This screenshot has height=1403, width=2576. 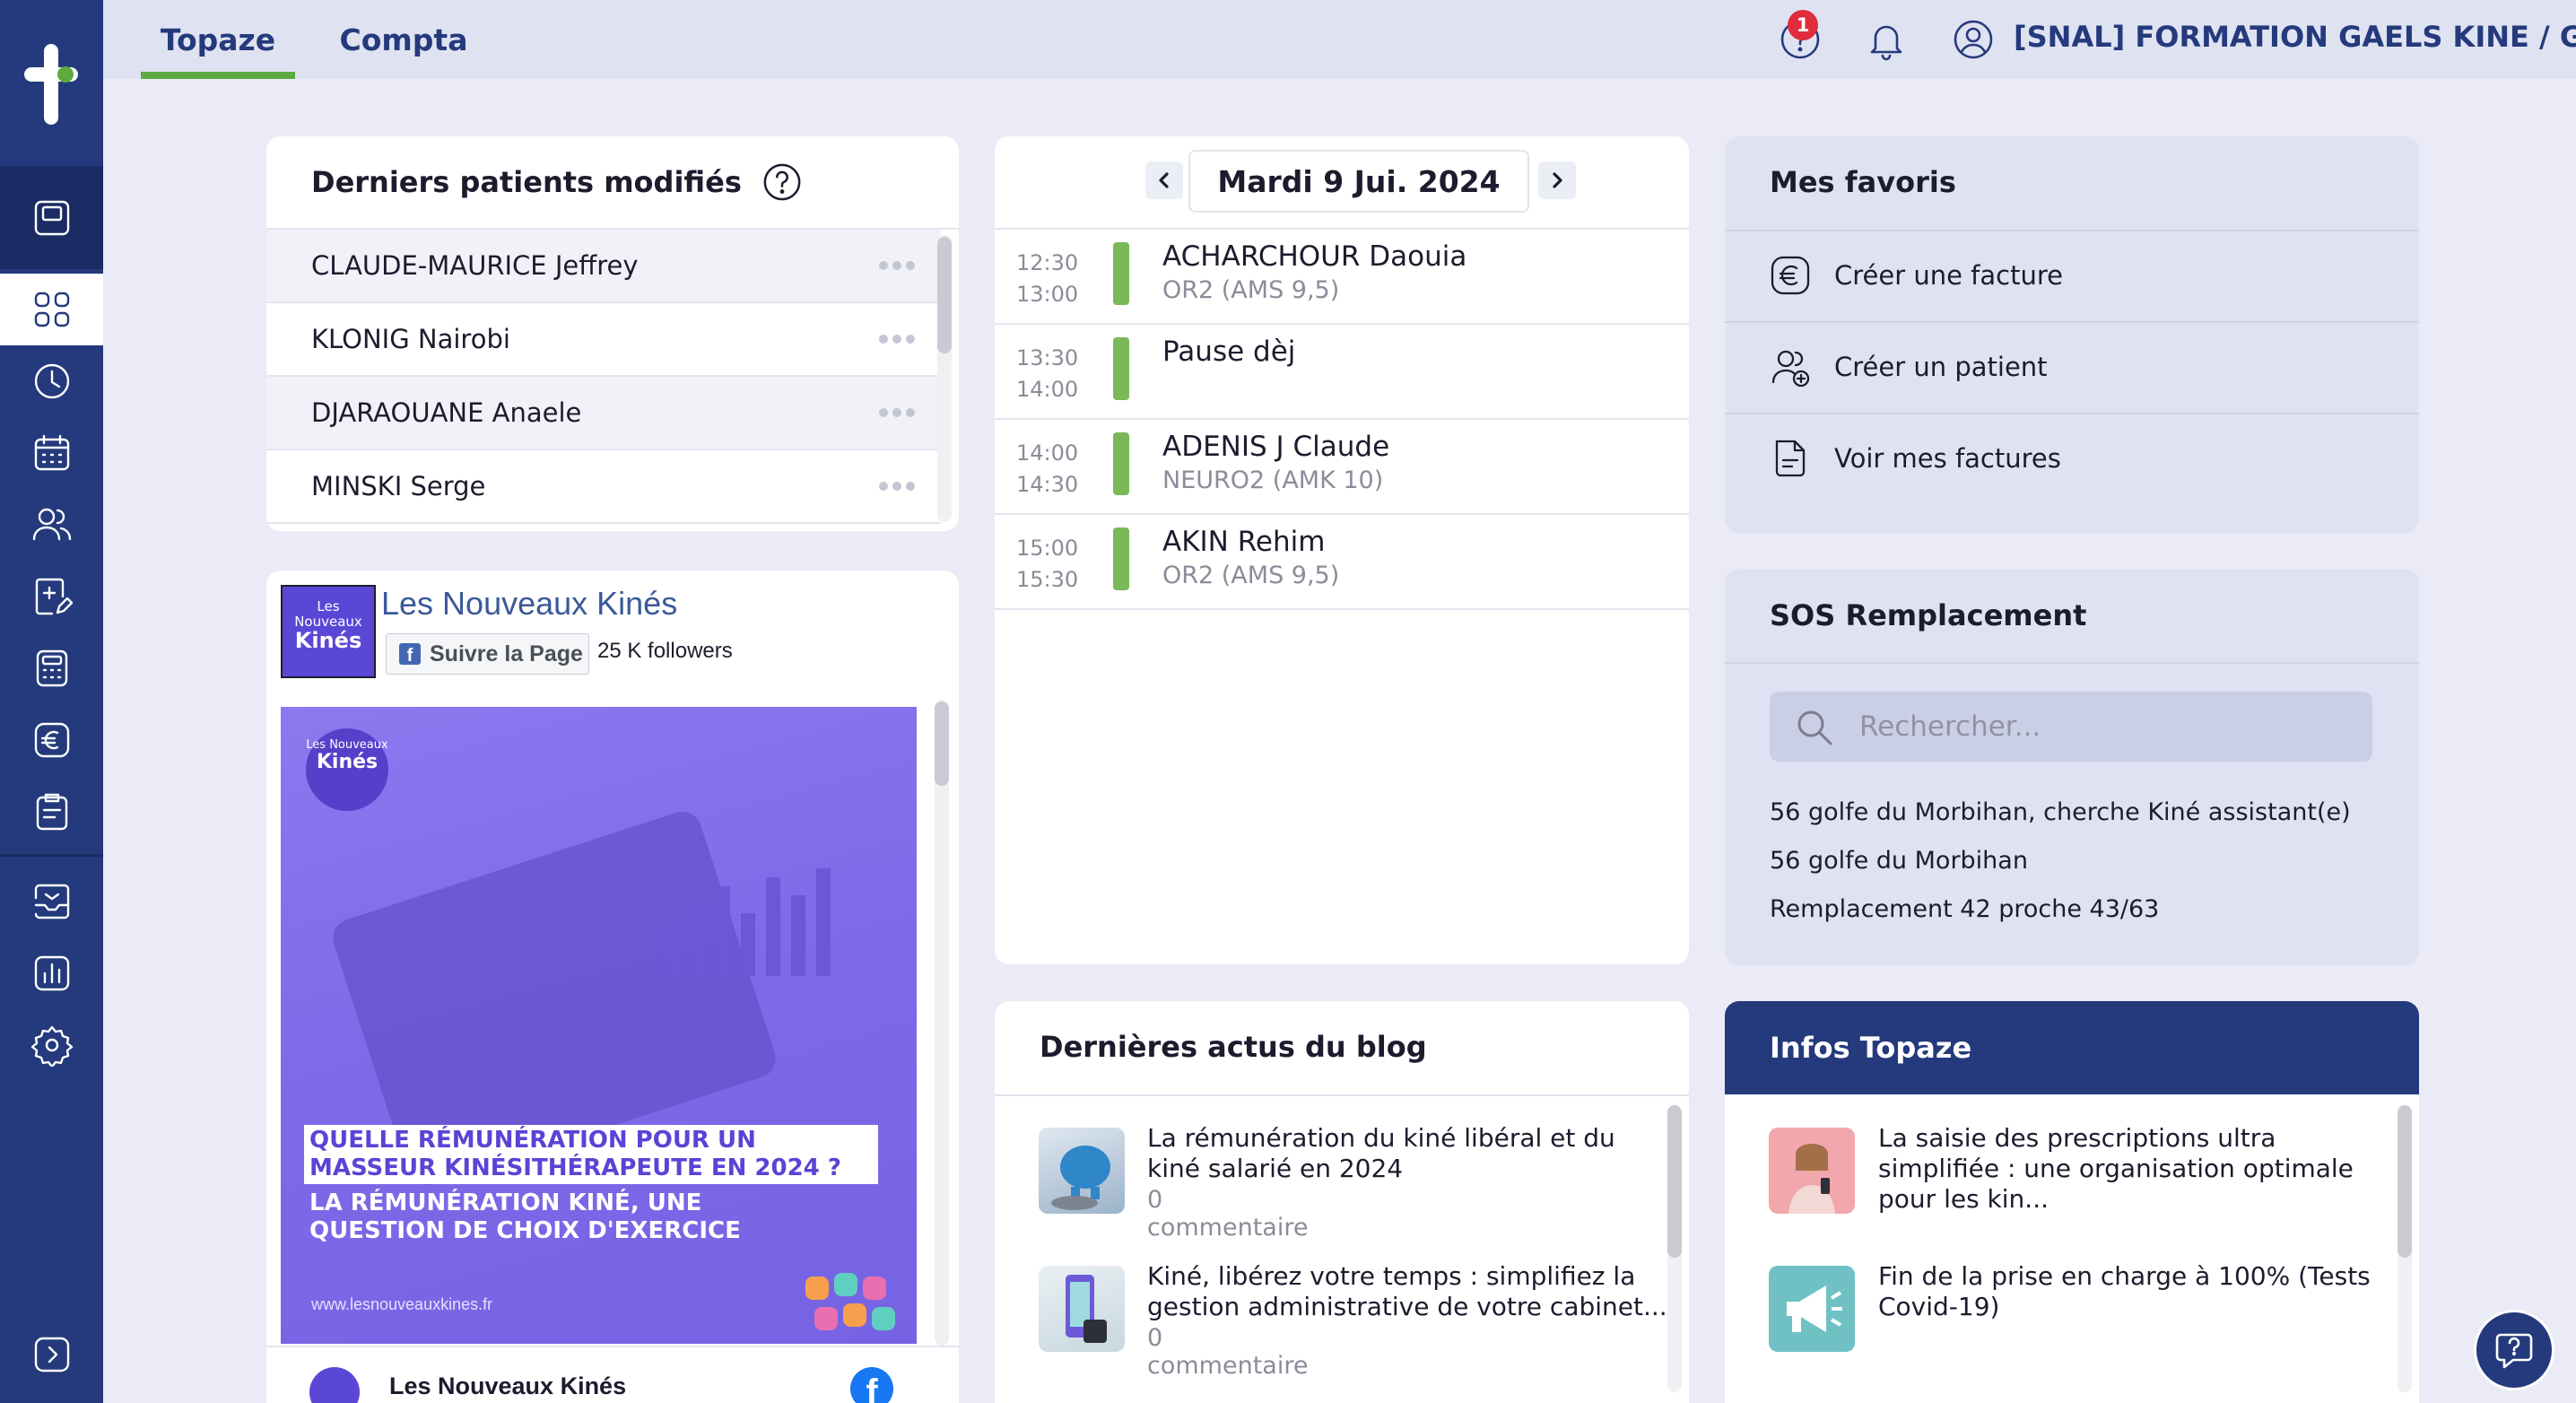 I want to click on question-circle-icon, so click(x=782, y=182).